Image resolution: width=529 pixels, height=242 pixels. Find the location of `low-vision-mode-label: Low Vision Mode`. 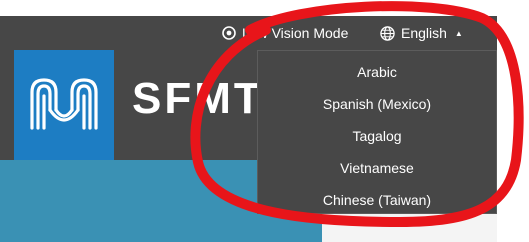

low-vision-mode-label: Low Vision Mode is located at coordinates (295, 33).